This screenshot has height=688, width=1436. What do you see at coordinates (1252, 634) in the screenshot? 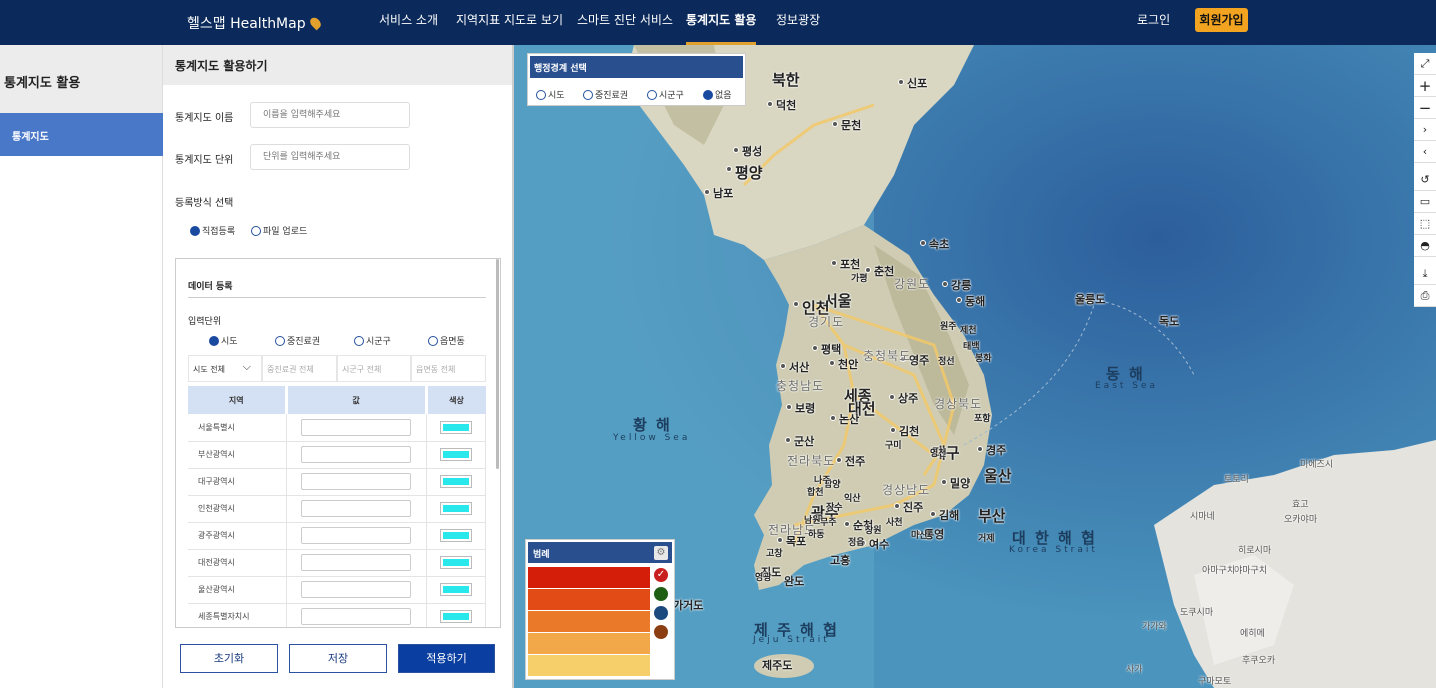
I see `map-label: 에히메` at bounding box center [1252, 634].